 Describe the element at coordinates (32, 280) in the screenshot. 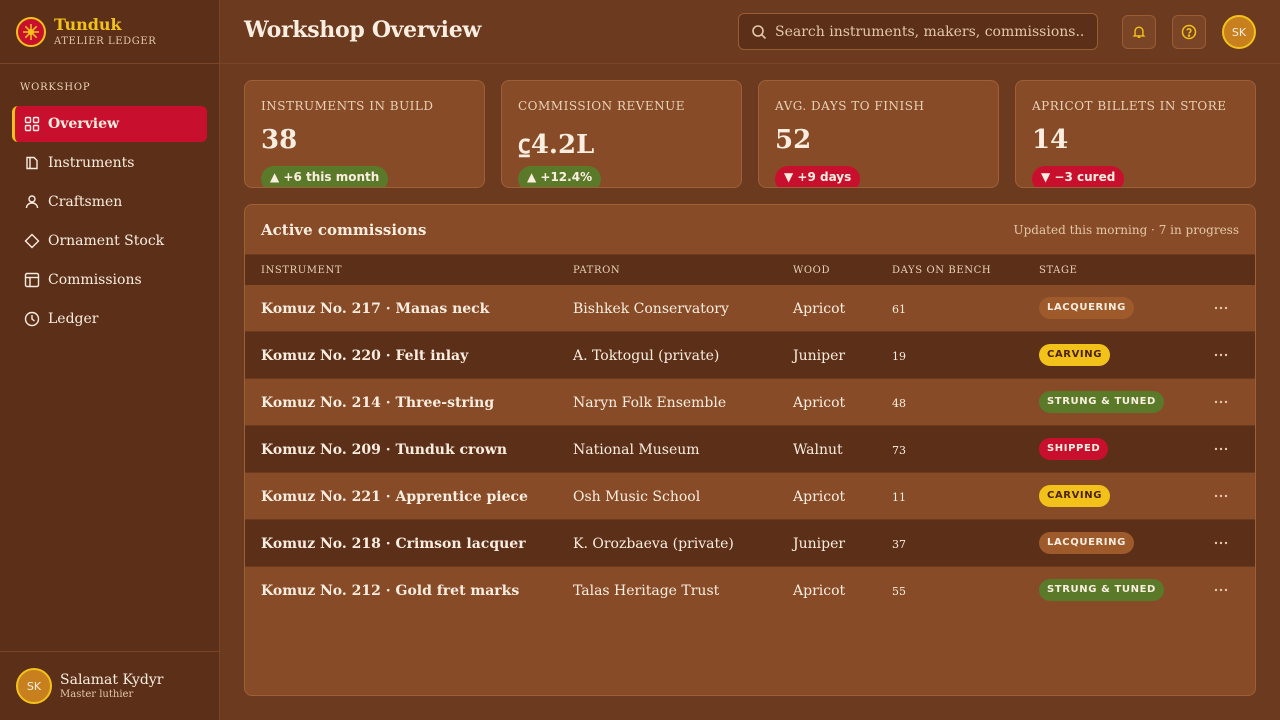

I see `layout-icon` at that location.